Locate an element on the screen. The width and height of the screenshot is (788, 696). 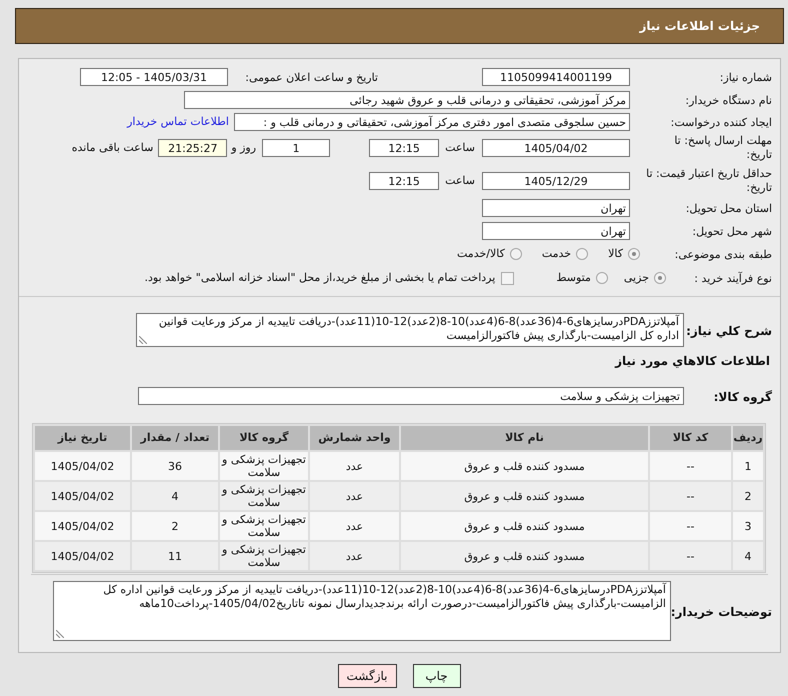
radio-option: متوسط is located at coordinates (582, 278).